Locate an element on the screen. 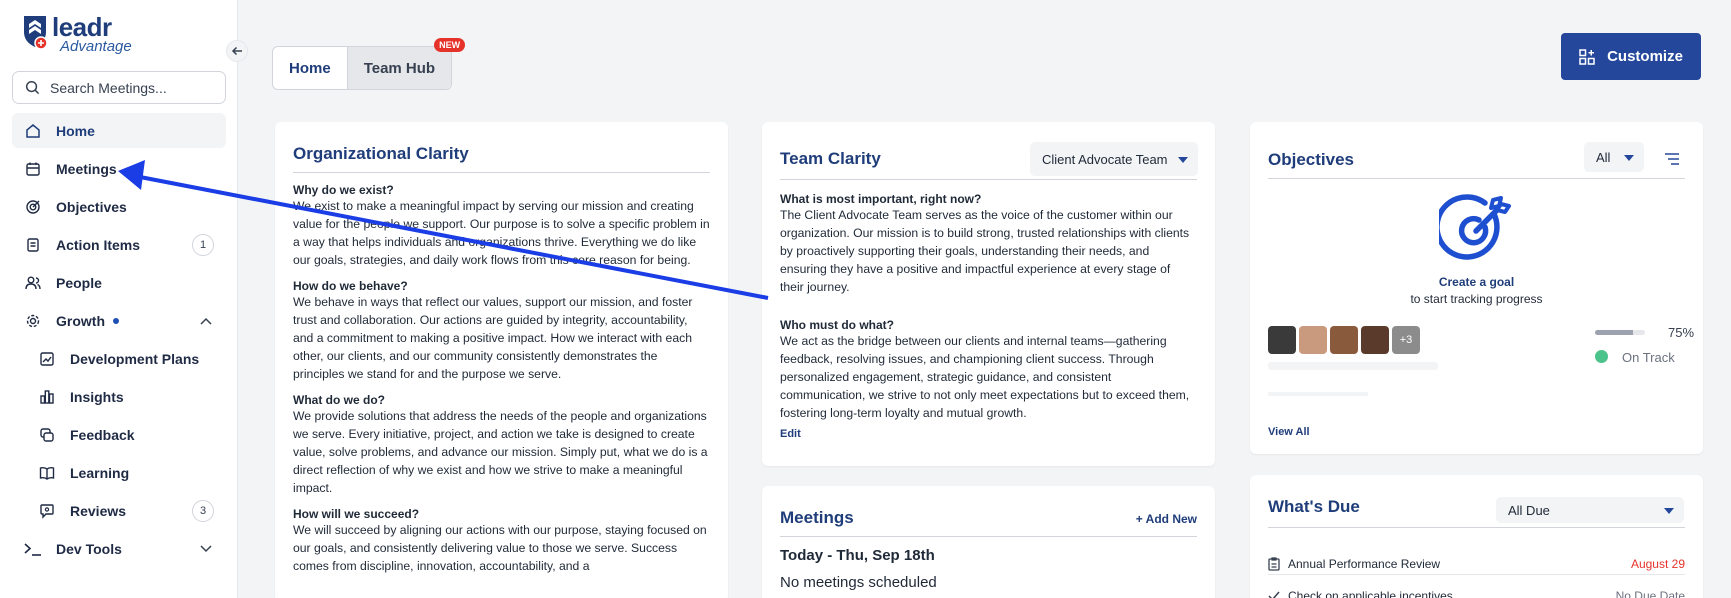 The width and height of the screenshot is (1731, 598). due-filter: All Due is located at coordinates (1590, 510).